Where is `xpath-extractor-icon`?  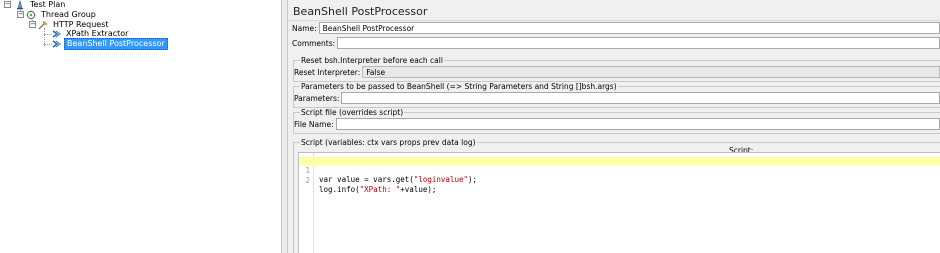
xpath-extractor-icon is located at coordinates (56, 34).